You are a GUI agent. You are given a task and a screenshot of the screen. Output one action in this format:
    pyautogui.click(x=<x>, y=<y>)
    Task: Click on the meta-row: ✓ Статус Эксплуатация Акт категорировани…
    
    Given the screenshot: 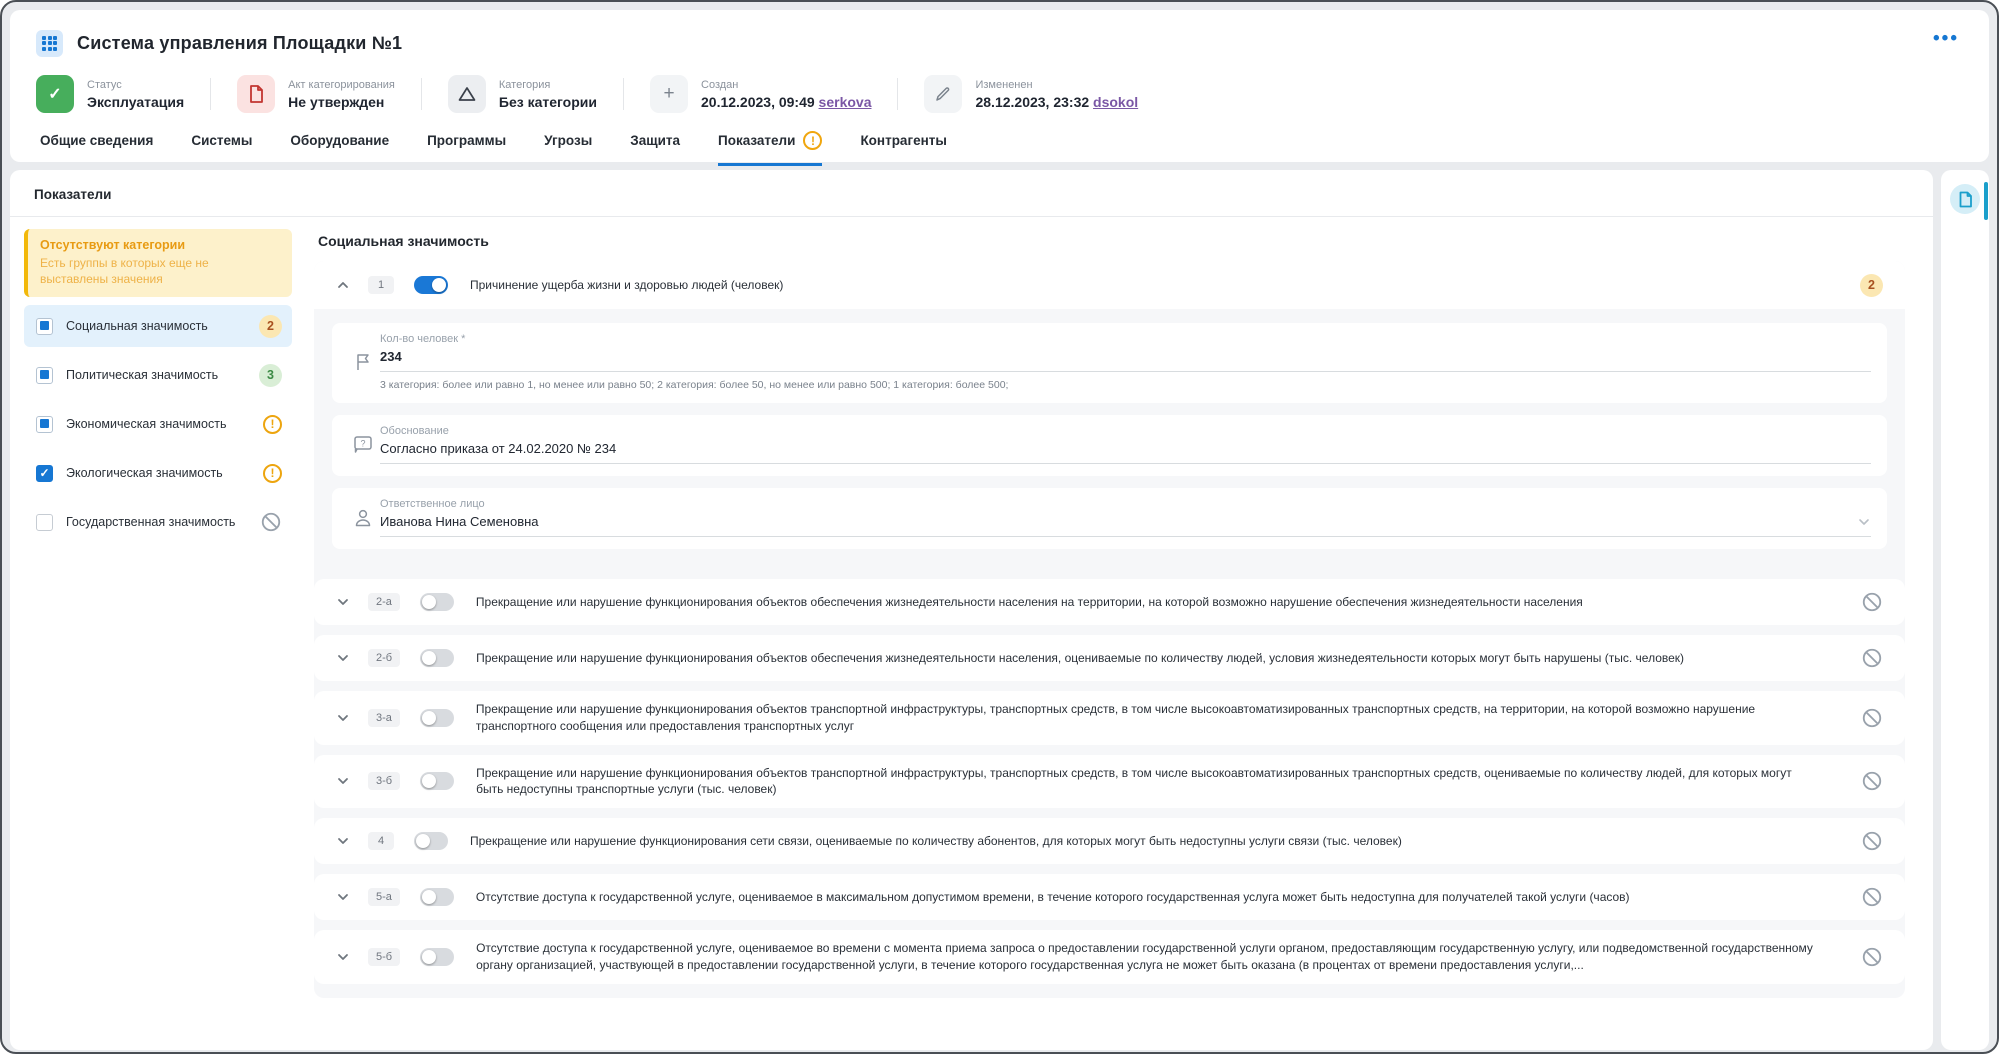 What is the action you would take?
    pyautogui.click(x=999, y=94)
    